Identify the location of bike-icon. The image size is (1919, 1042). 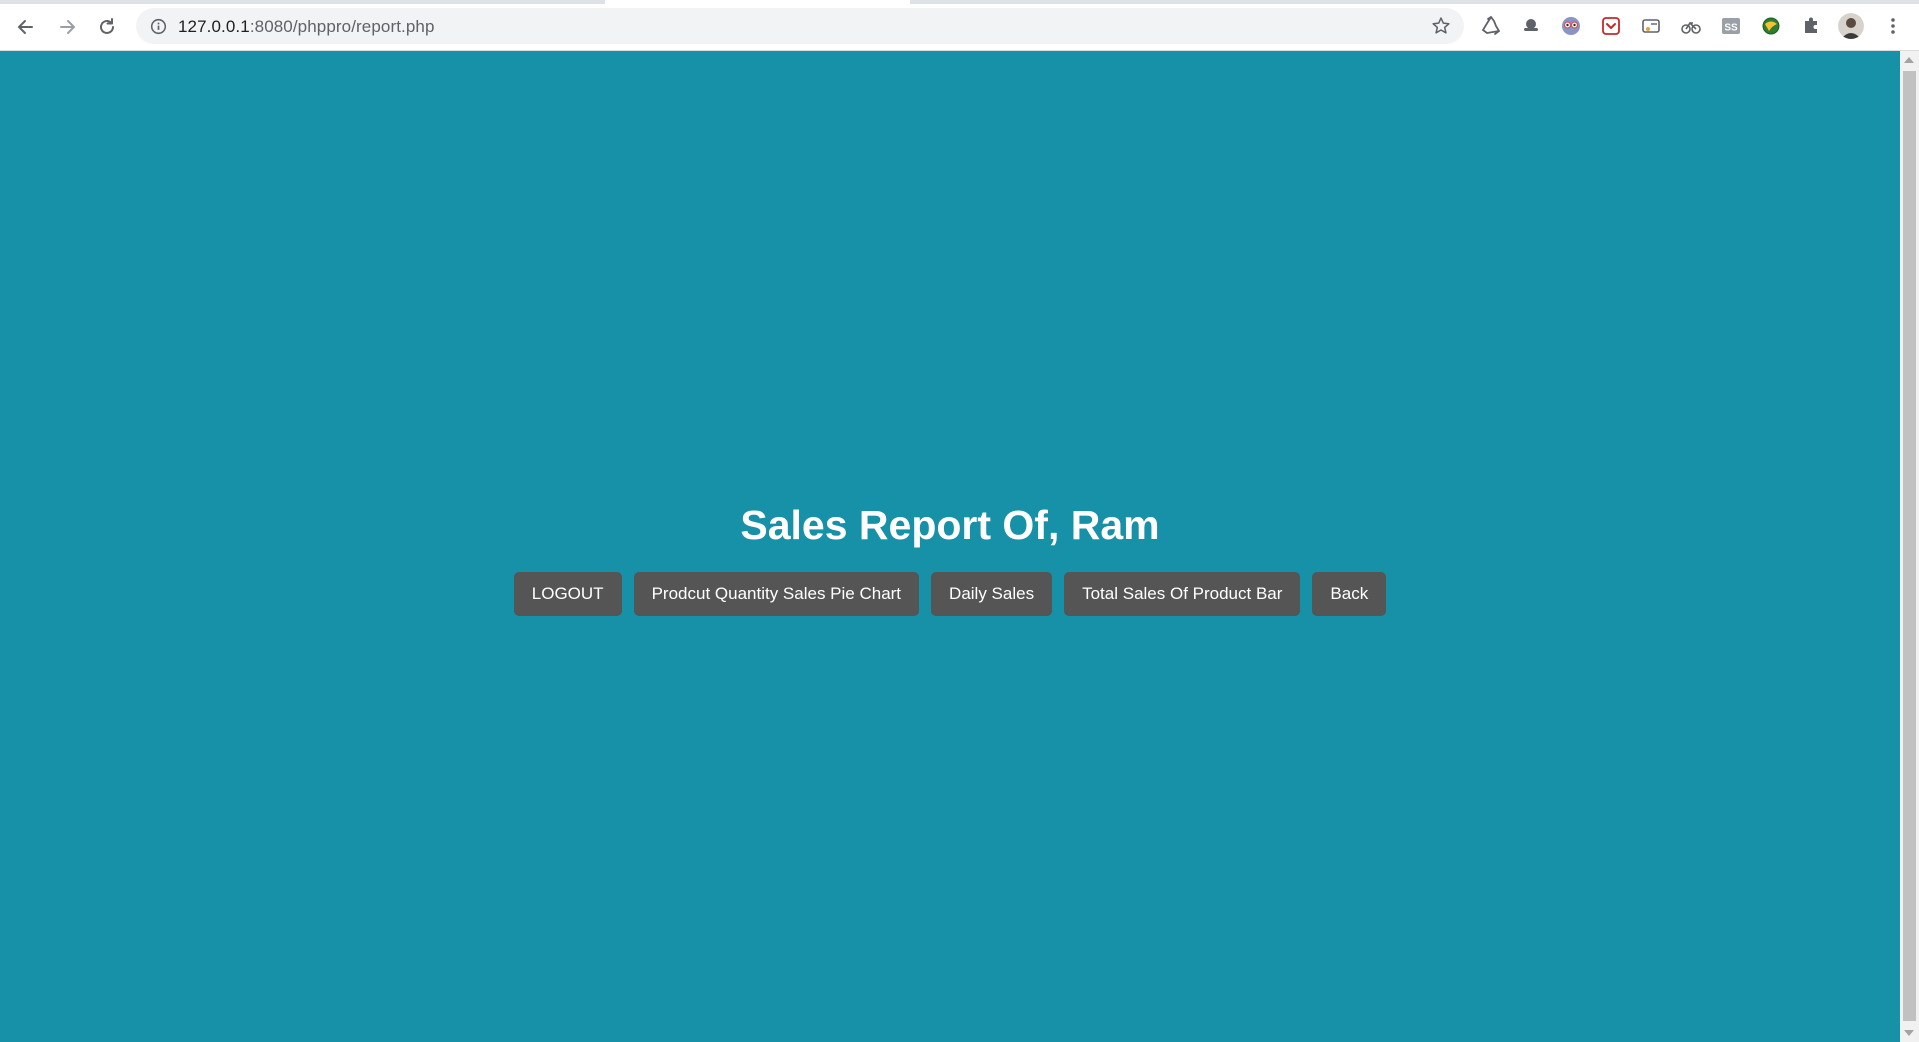
(1691, 26).